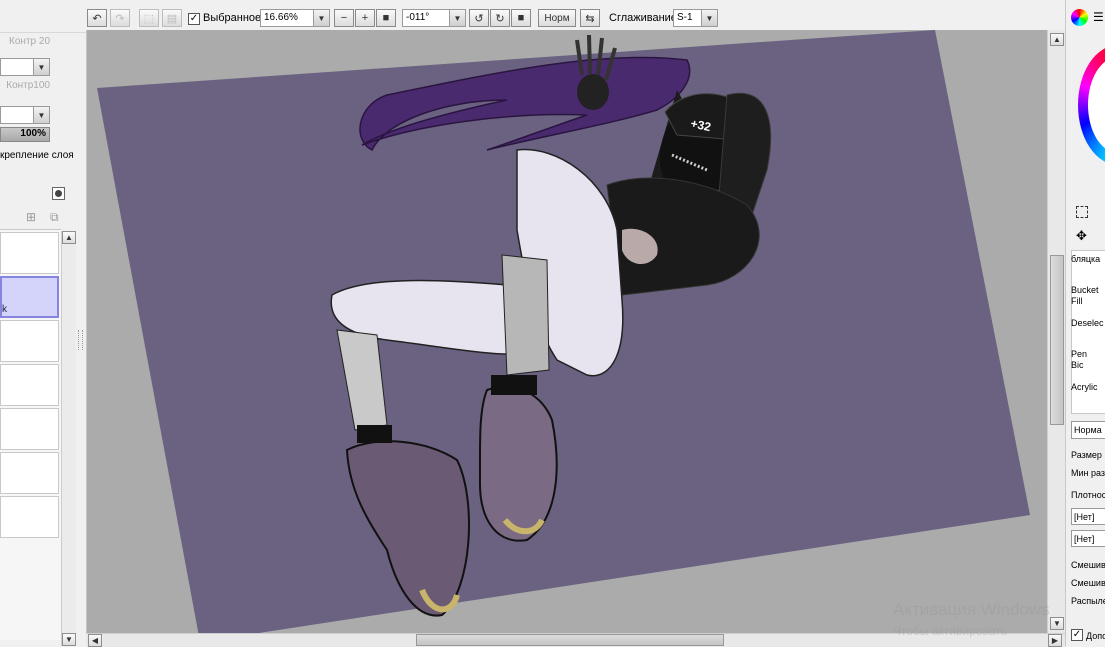  I want to click on smoothing-label: Сглаживание, so click(643, 18).